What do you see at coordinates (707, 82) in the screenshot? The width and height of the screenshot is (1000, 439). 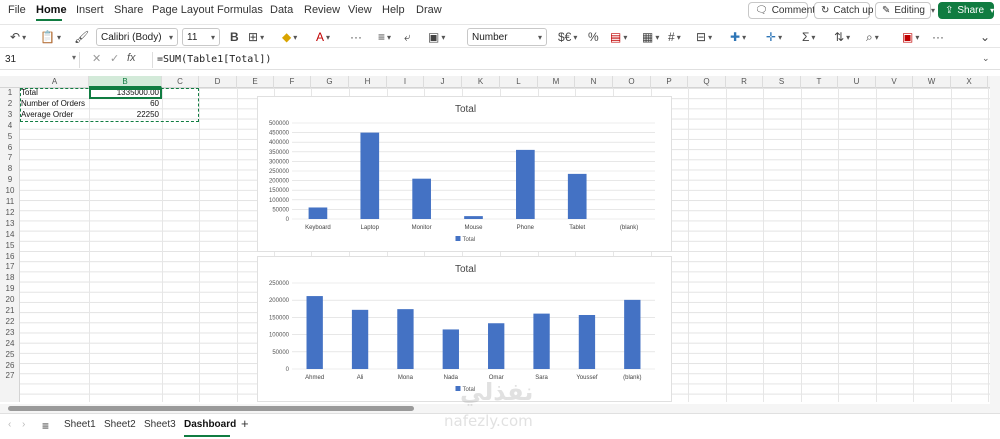 I see `column-header-q: Q` at bounding box center [707, 82].